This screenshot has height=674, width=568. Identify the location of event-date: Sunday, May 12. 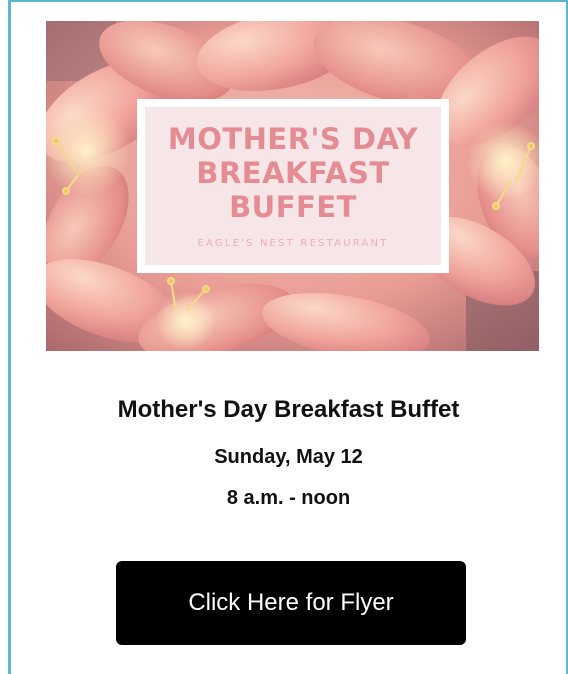
(288, 457).